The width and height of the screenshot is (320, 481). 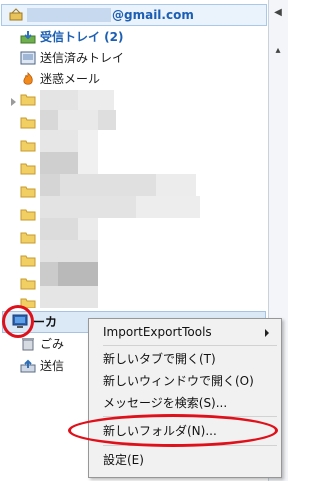 I want to click on folder-label-outbox: 送信, so click(x=52, y=366).